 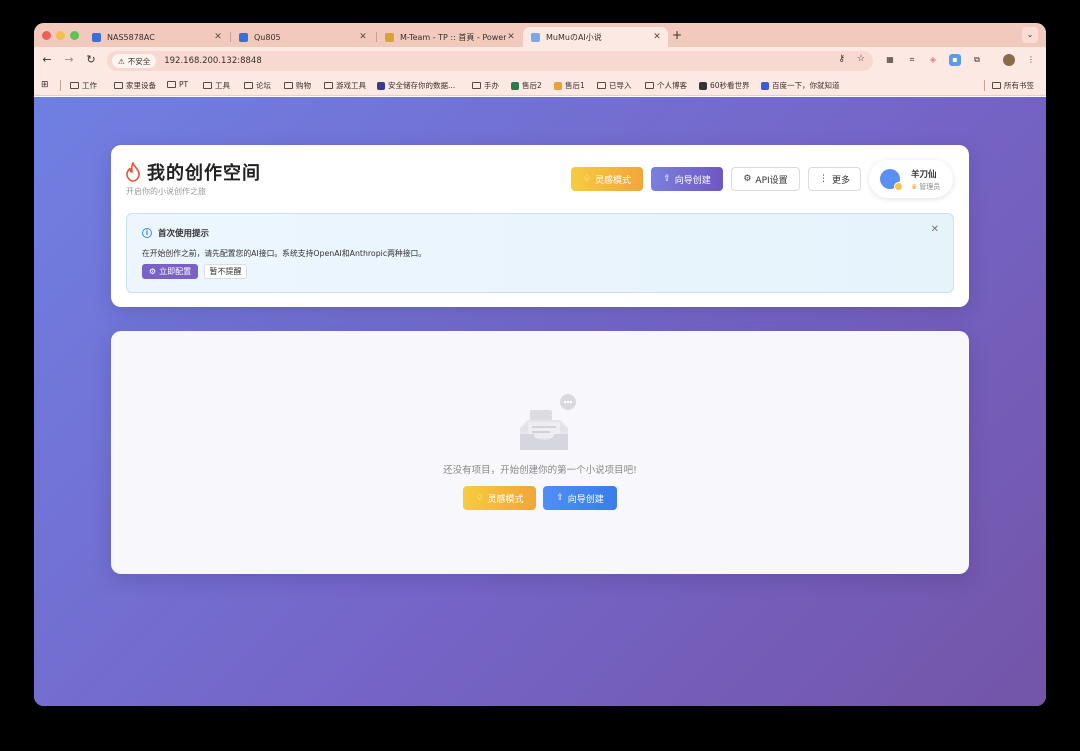 I want to click on bookmark-imported: 已导入, so click(x=614, y=85).